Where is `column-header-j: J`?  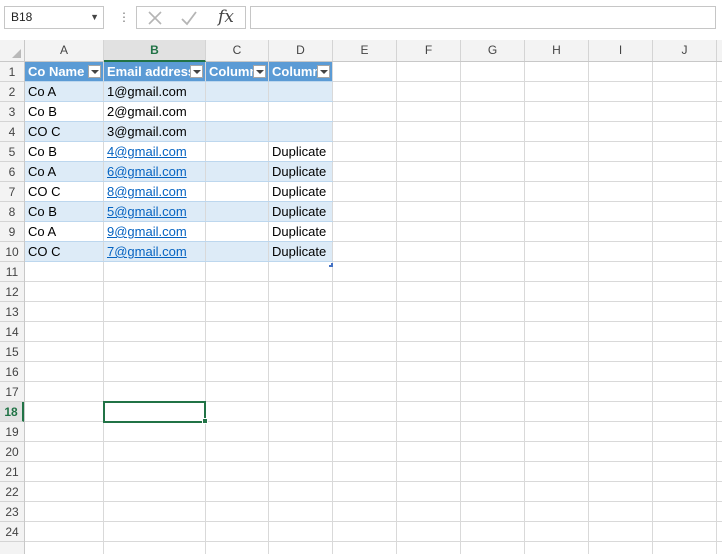
column-header-j: J is located at coordinates (685, 50).